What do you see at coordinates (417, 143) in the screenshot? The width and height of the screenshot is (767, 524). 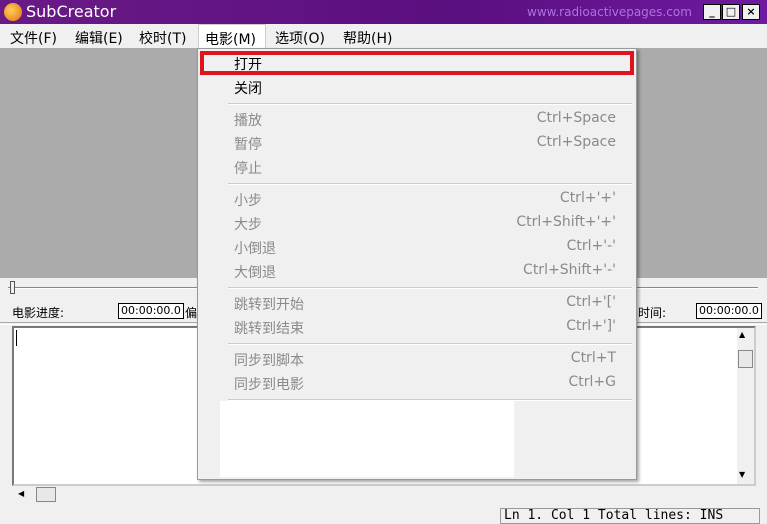 I see `menu-item: 暂停 Ctrl+Space` at bounding box center [417, 143].